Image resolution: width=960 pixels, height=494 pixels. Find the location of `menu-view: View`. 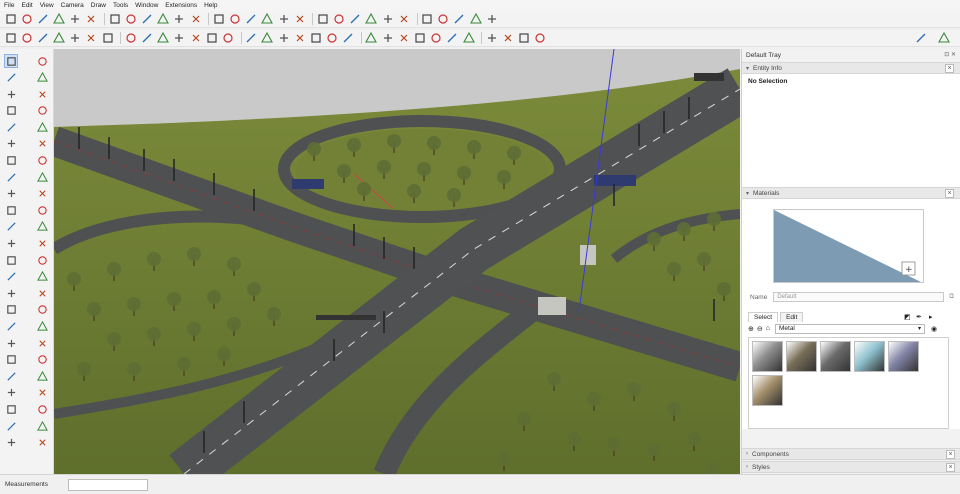

menu-view: View is located at coordinates (47, 5).